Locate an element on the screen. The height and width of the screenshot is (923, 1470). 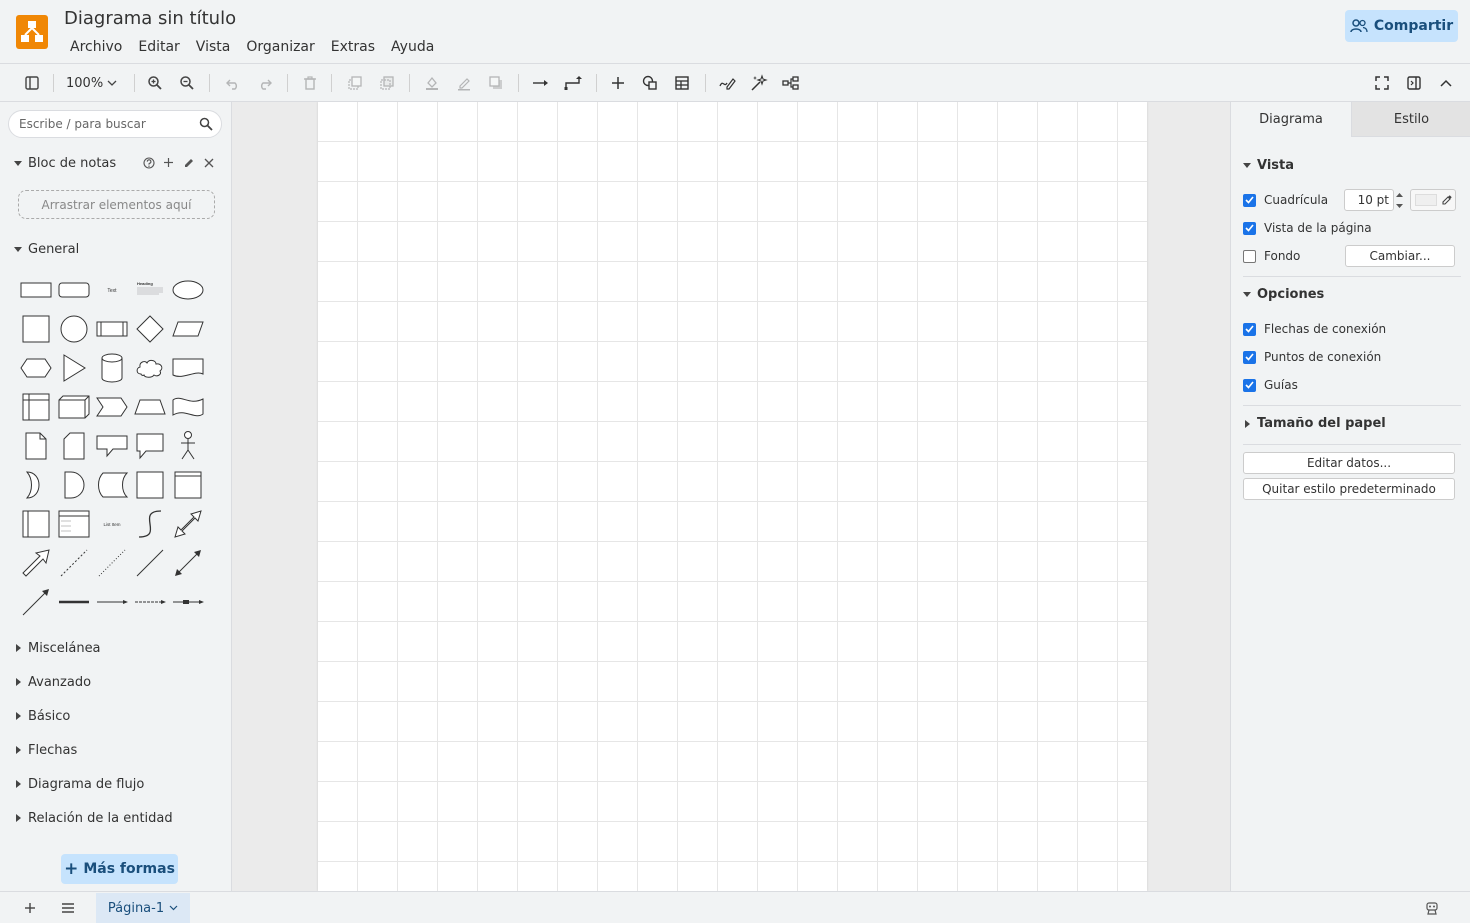
undo-icon is located at coordinates (233, 83).